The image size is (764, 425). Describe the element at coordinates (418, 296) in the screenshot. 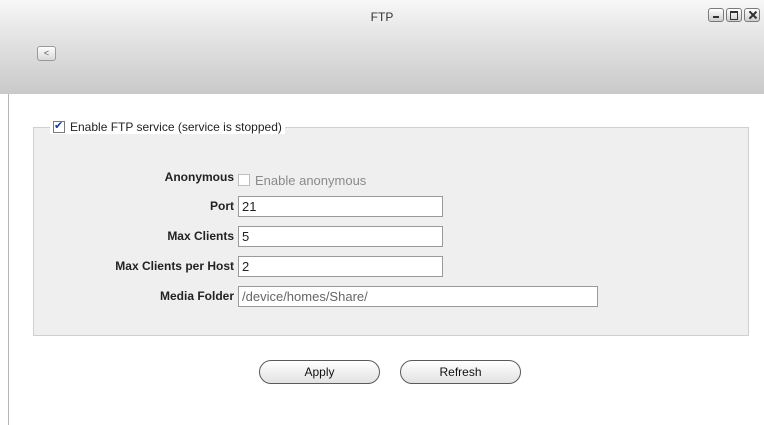

I see `media-folder-input: /device/homes/Share/` at that location.